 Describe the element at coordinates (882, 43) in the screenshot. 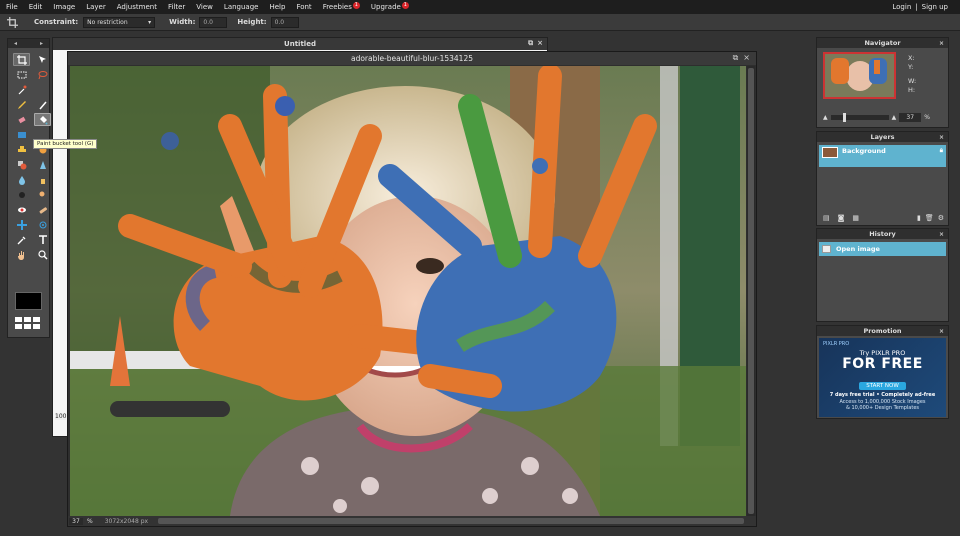

I see `panel-header: Navigator ×` at that location.